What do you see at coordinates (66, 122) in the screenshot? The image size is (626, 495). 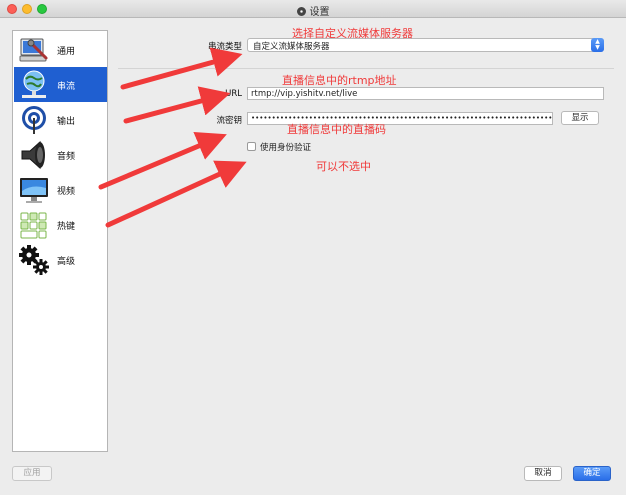 I see `sidebar-item-label: 输出` at bounding box center [66, 122].